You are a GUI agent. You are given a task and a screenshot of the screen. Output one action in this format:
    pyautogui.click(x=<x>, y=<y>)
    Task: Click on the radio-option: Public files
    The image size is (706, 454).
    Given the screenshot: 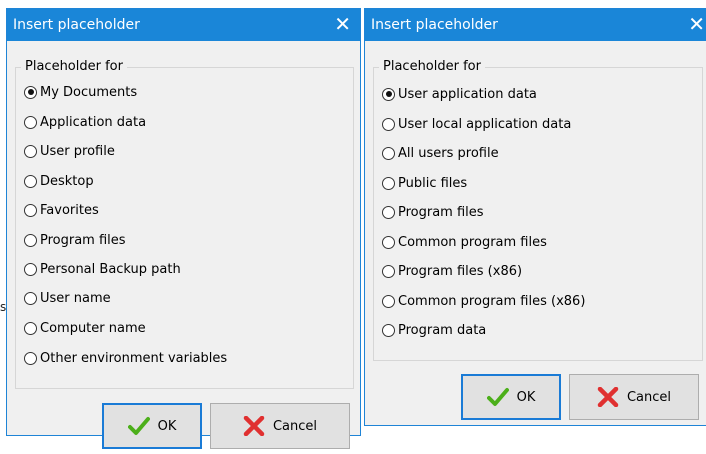 What is the action you would take?
    pyautogui.click(x=424, y=183)
    